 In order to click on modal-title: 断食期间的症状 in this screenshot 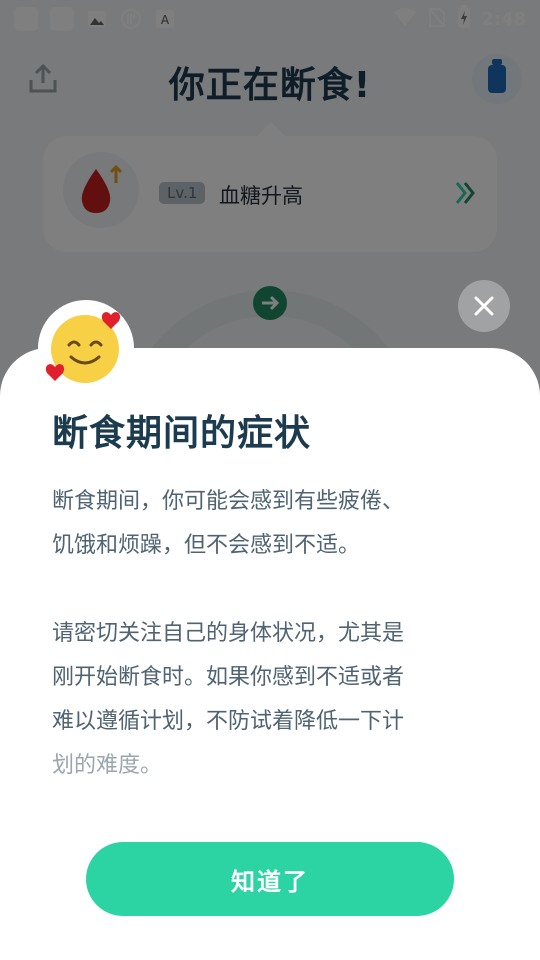, I will do `click(182, 433)`.